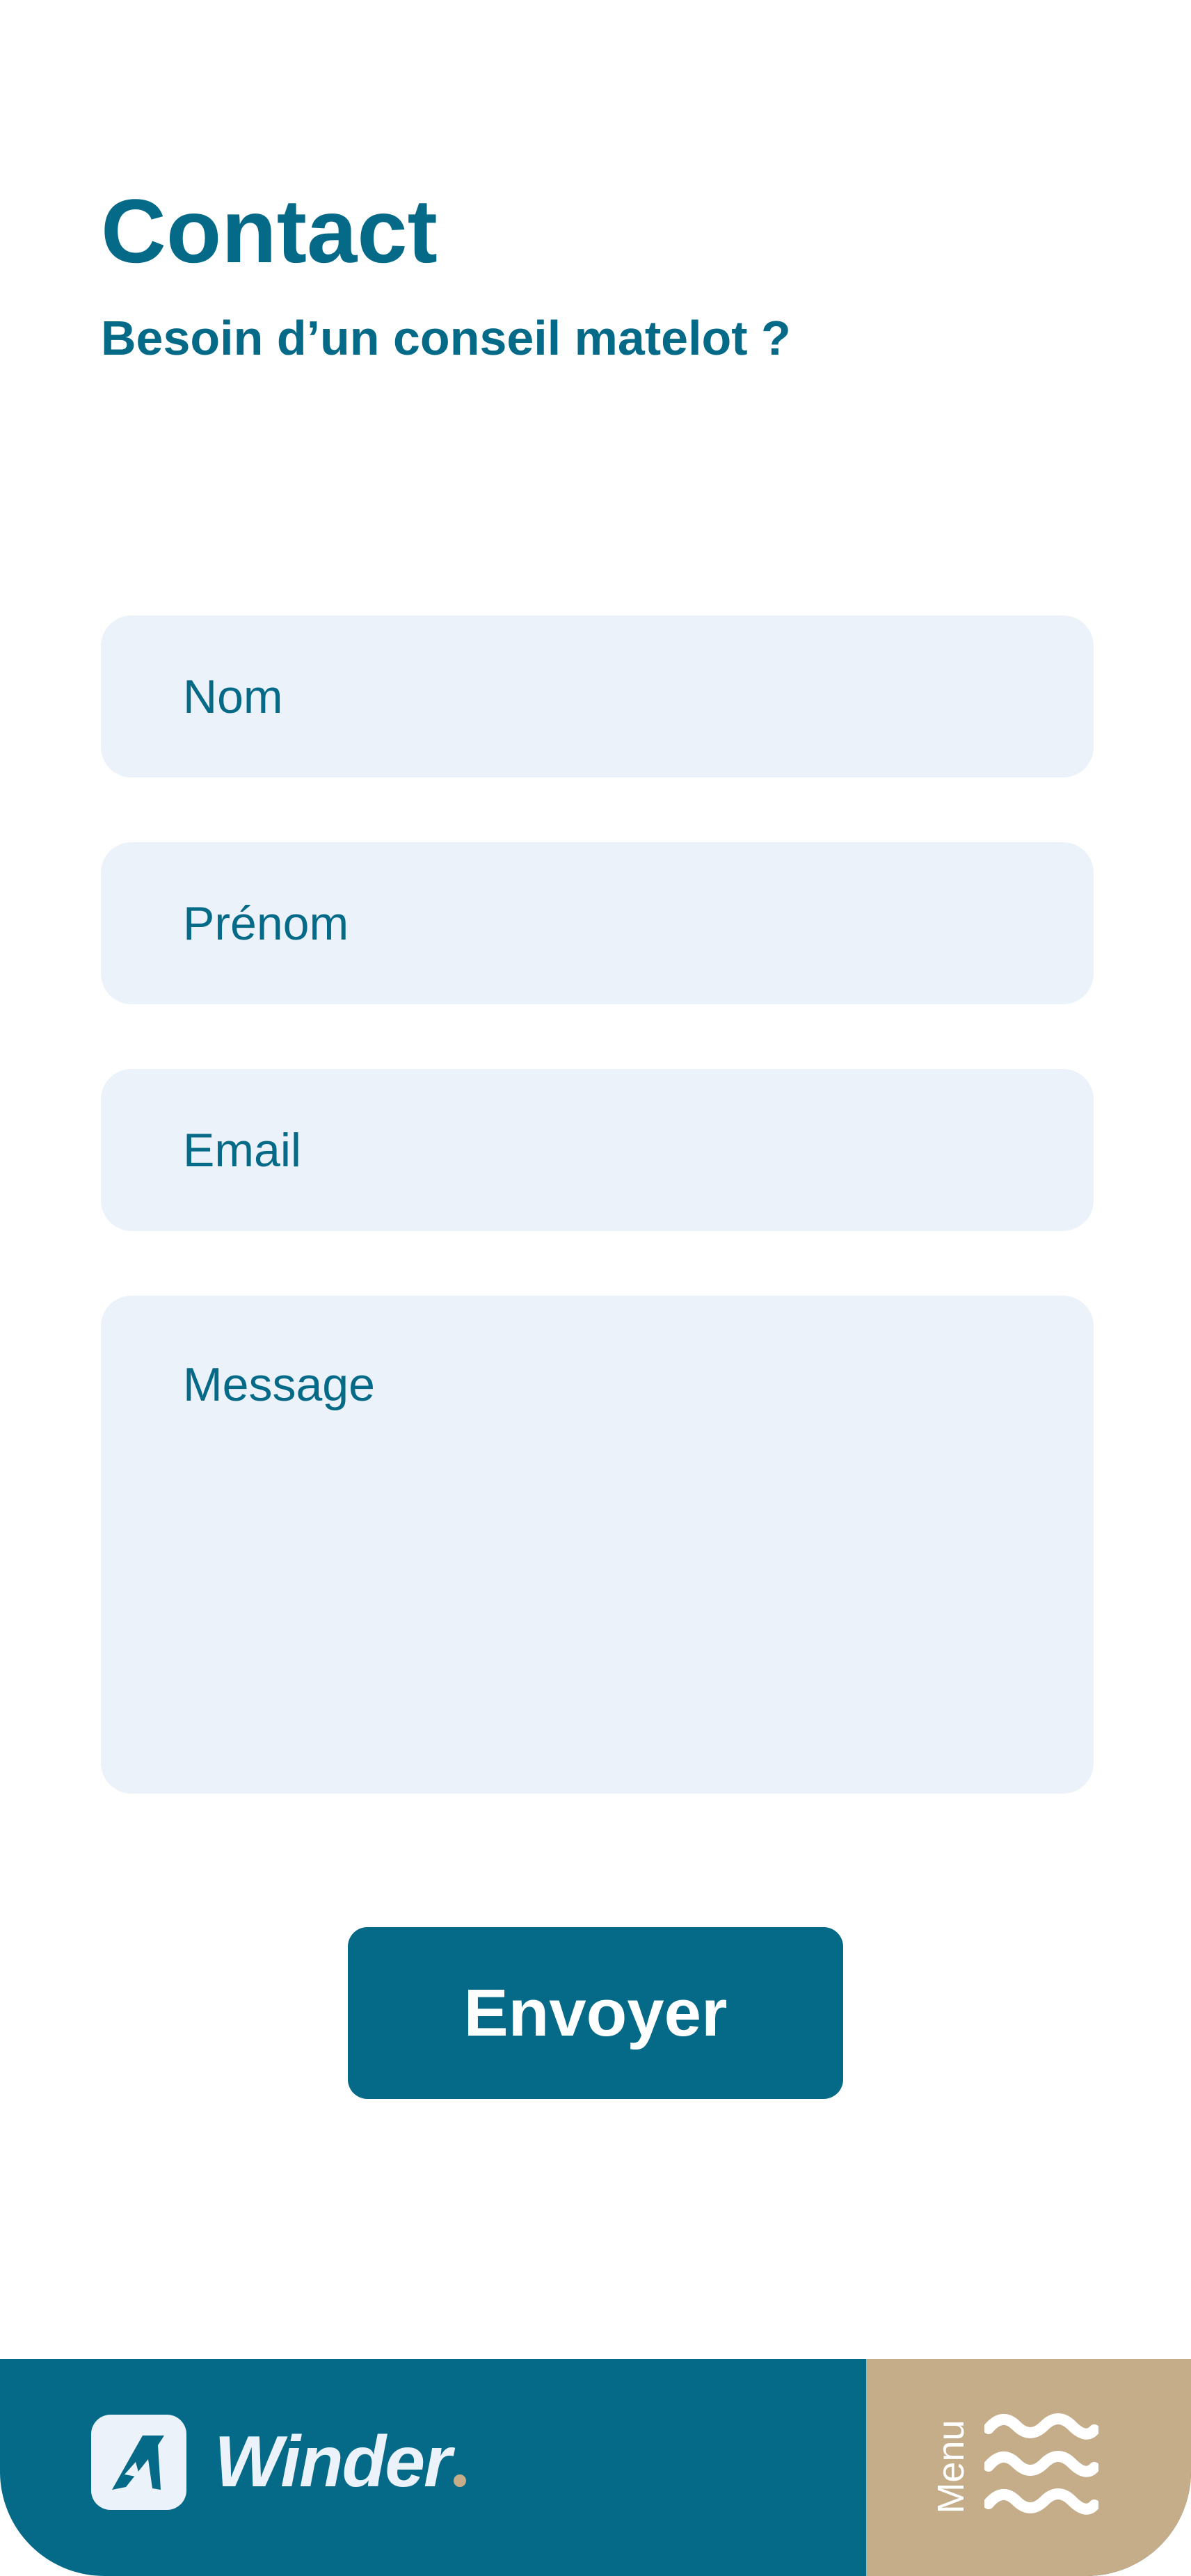 The image size is (1191, 2576). What do you see at coordinates (595, 2013) in the screenshot?
I see `send-button: Envoyer` at bounding box center [595, 2013].